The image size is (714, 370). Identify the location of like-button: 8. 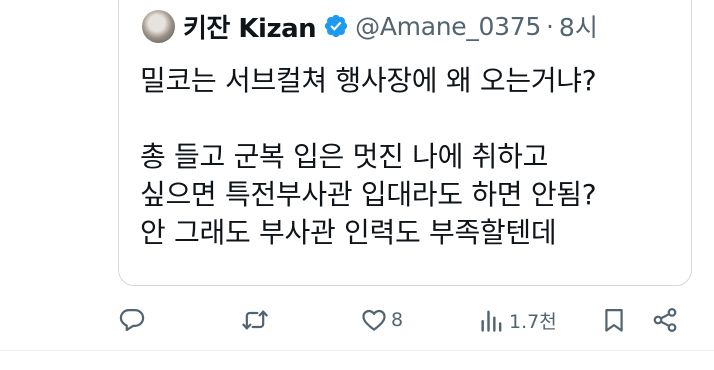
(381, 320).